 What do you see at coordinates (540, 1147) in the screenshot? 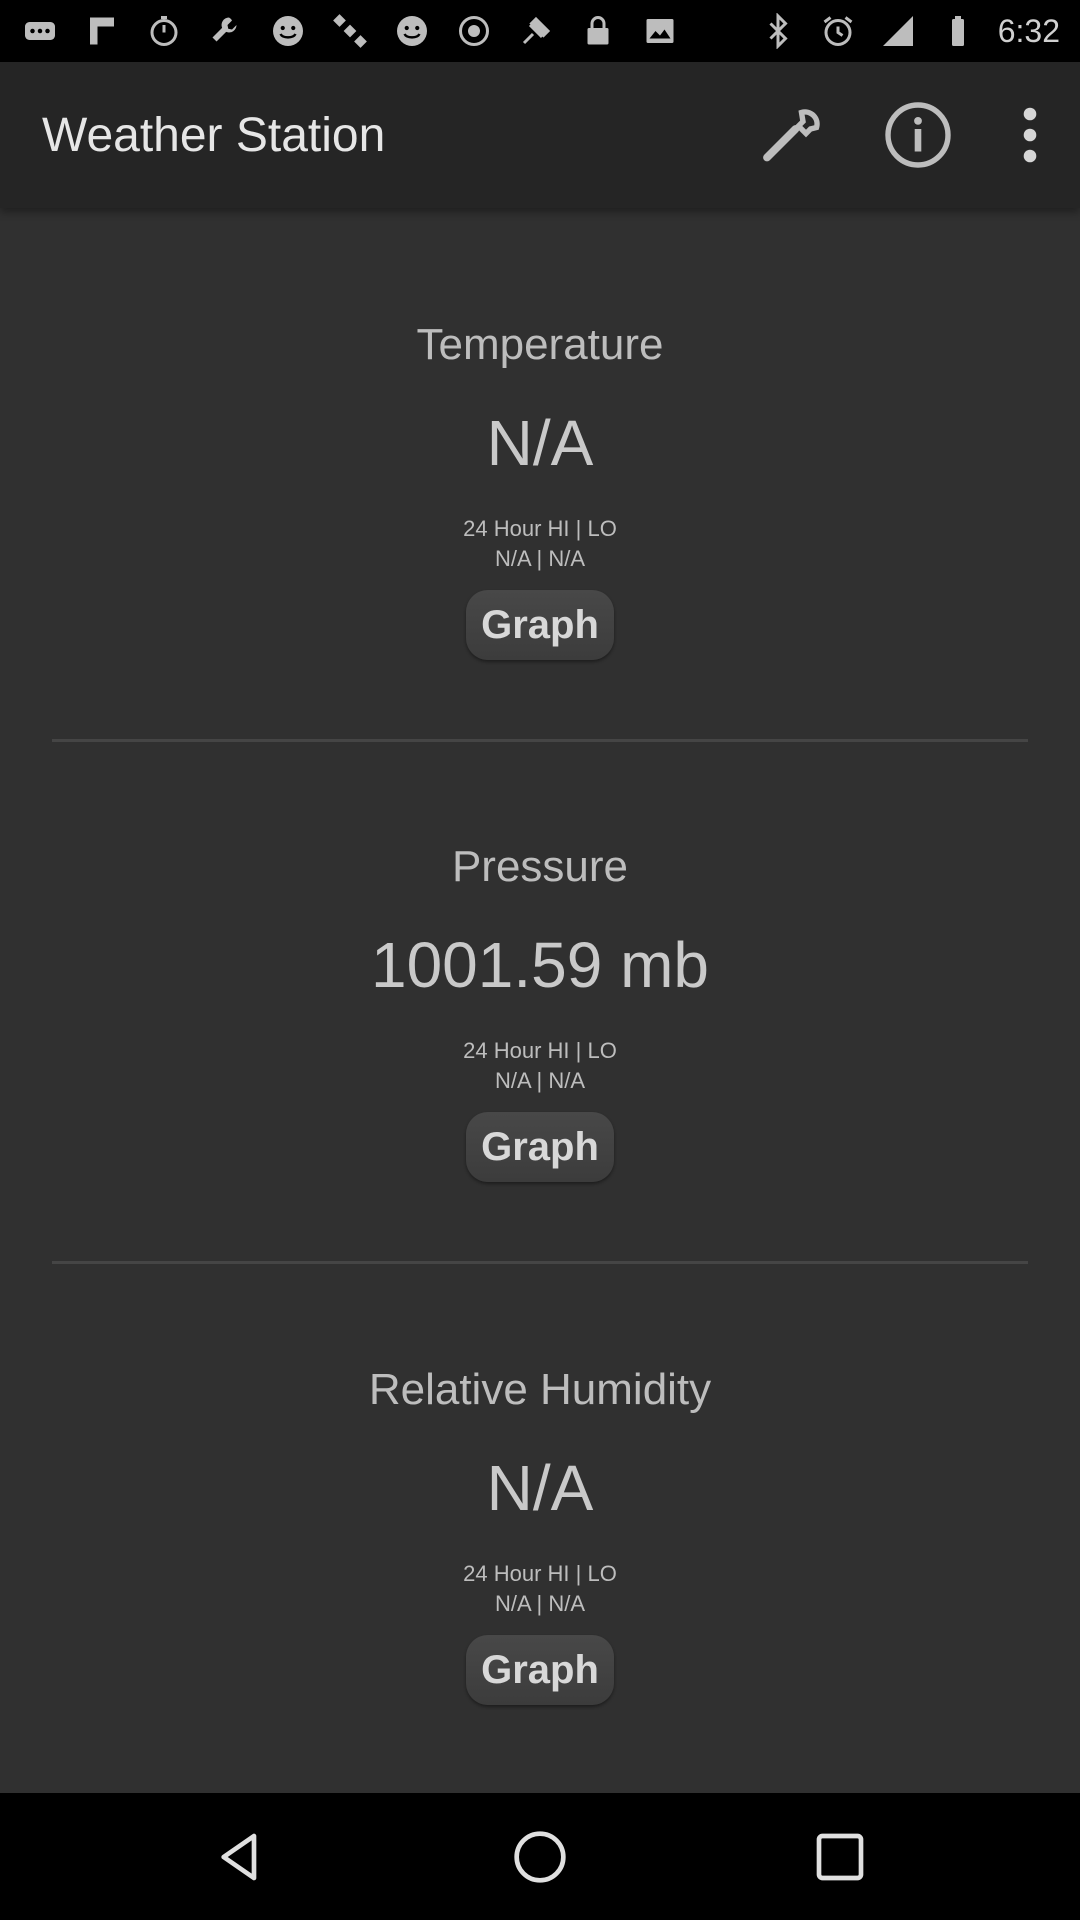
I see `pressure-graph-button: Graph` at bounding box center [540, 1147].